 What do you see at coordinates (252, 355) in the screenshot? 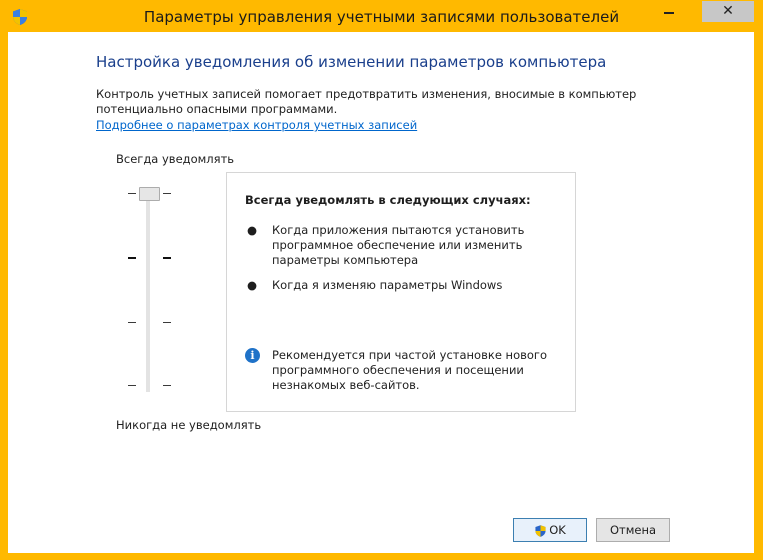
I see `info-icon: i` at bounding box center [252, 355].